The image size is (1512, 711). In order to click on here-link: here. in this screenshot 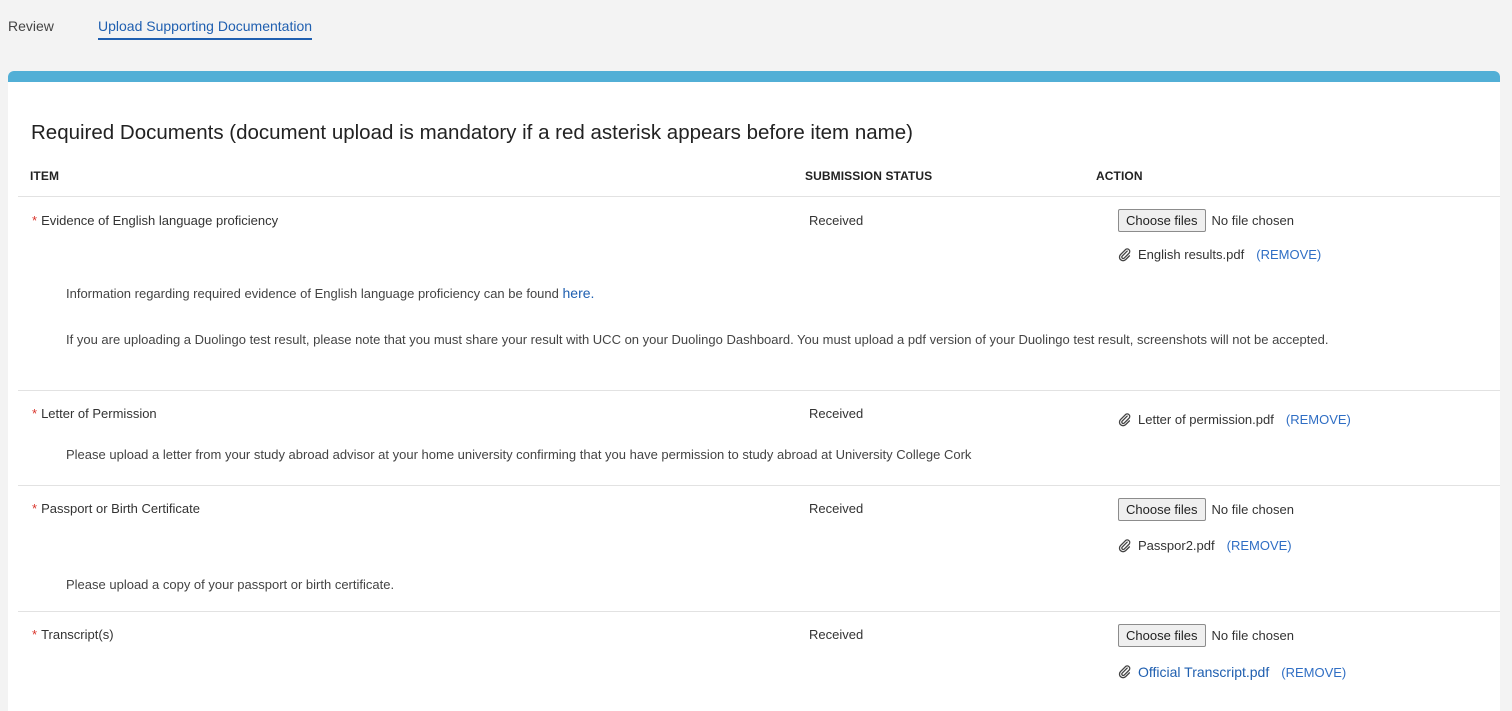, I will do `click(579, 293)`.